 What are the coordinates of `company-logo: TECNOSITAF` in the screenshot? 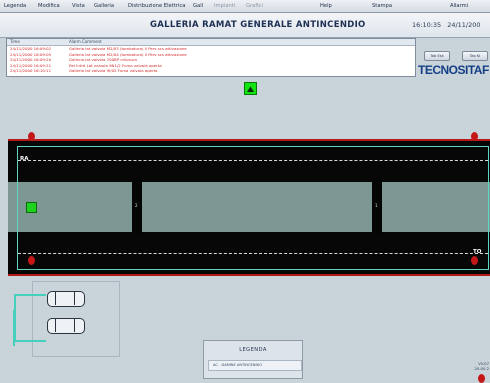 It's located at (453, 70).